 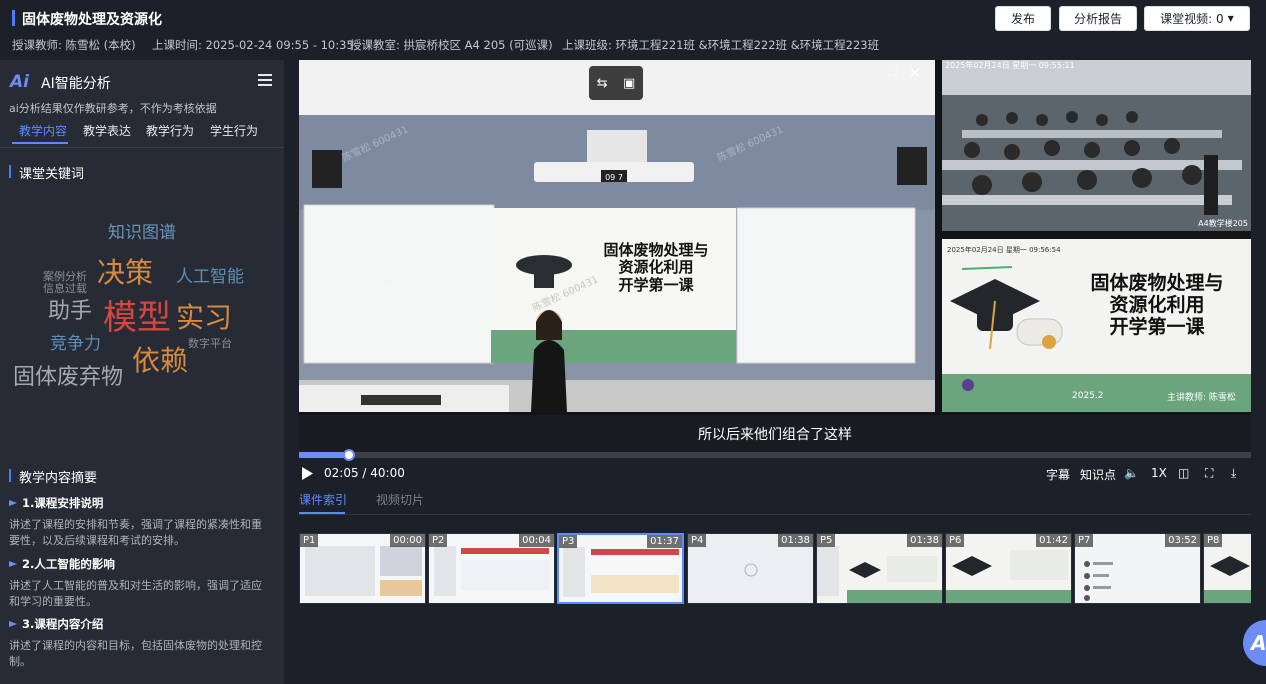 What do you see at coordinates (323, 499) in the screenshot?
I see `tab-courseware-index: 课件索引` at bounding box center [323, 499].